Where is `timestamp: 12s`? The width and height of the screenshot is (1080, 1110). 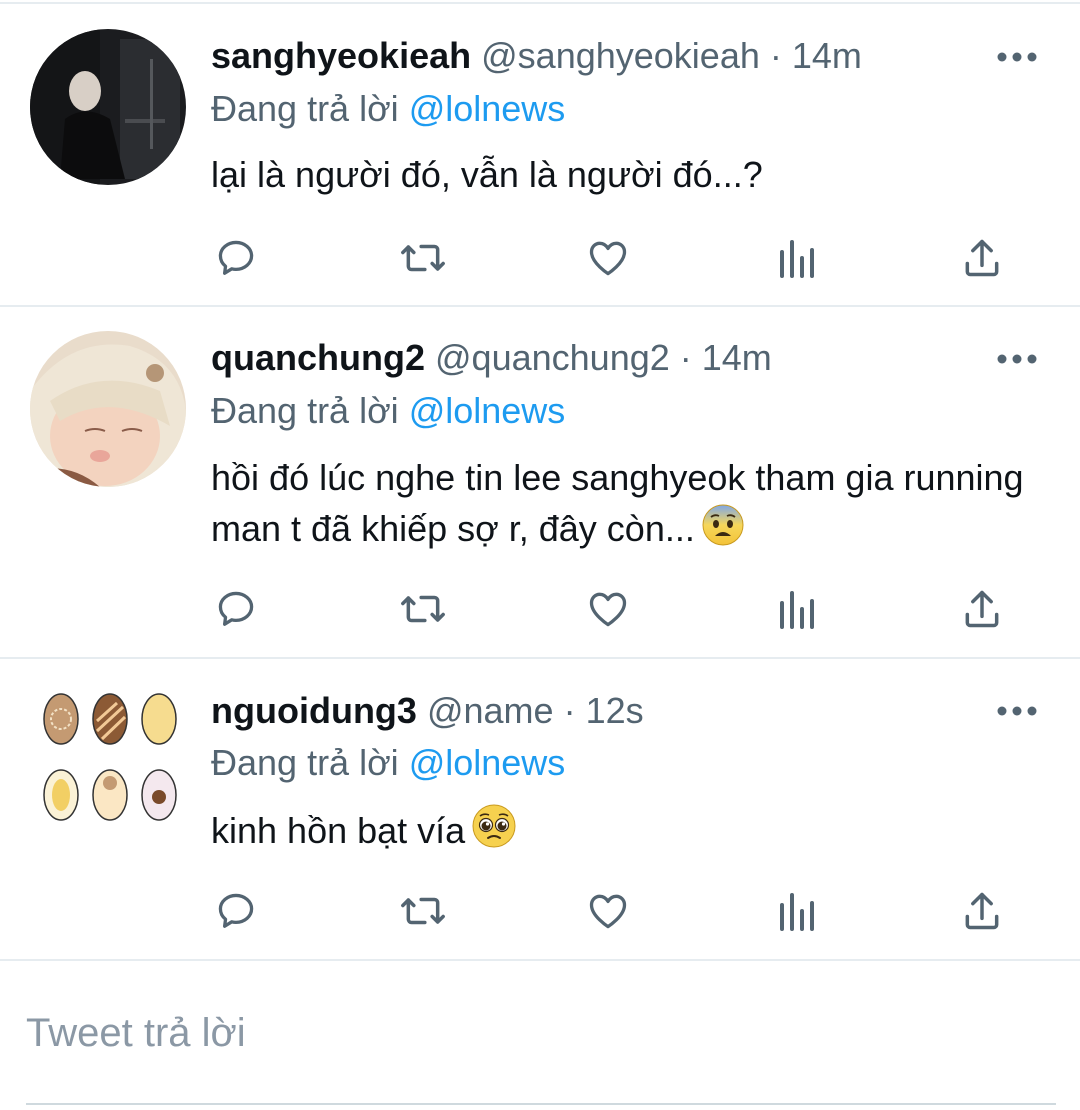
timestamp: 12s is located at coordinates (615, 710).